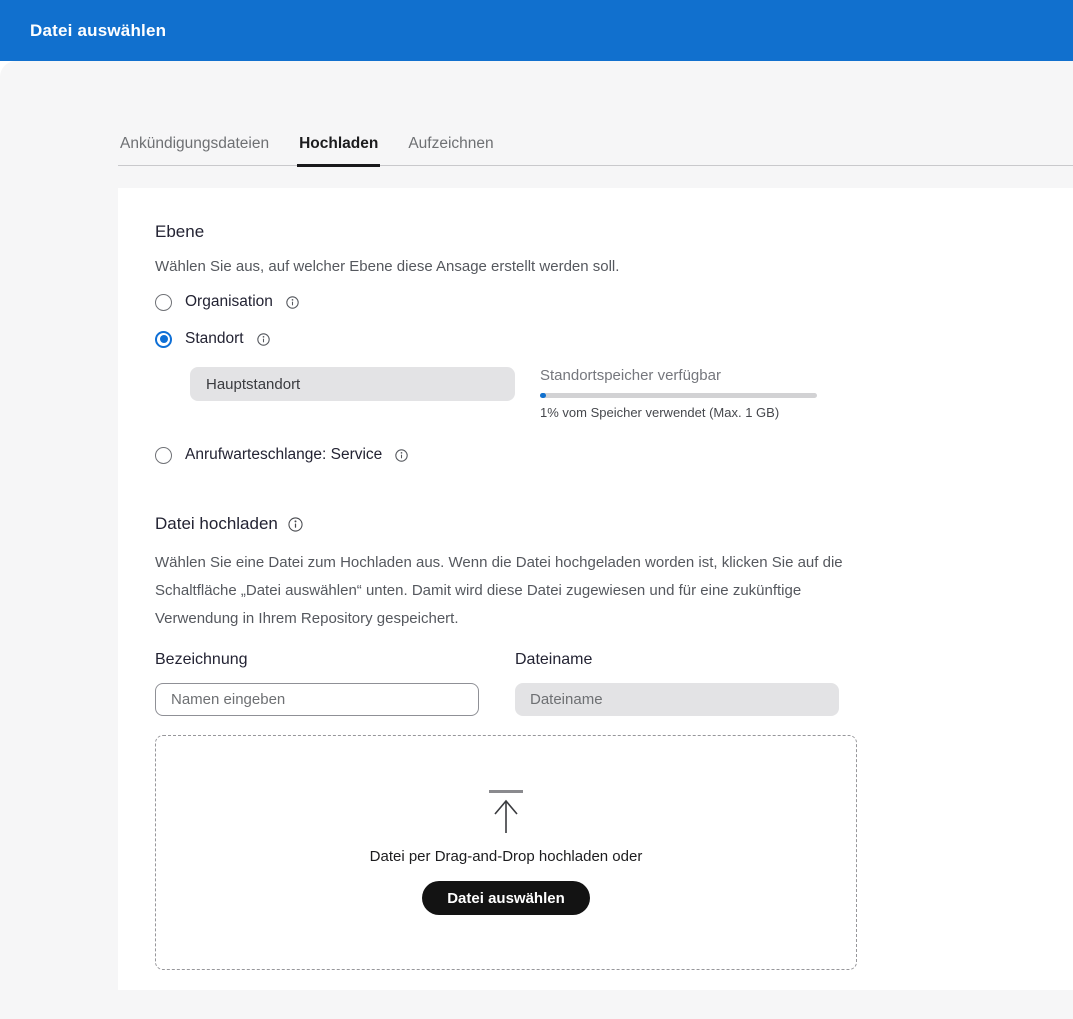 The image size is (1073, 1019). I want to click on storage-caption: 1% vom Speicher verwendet (Max. 1 GB), so click(660, 412).